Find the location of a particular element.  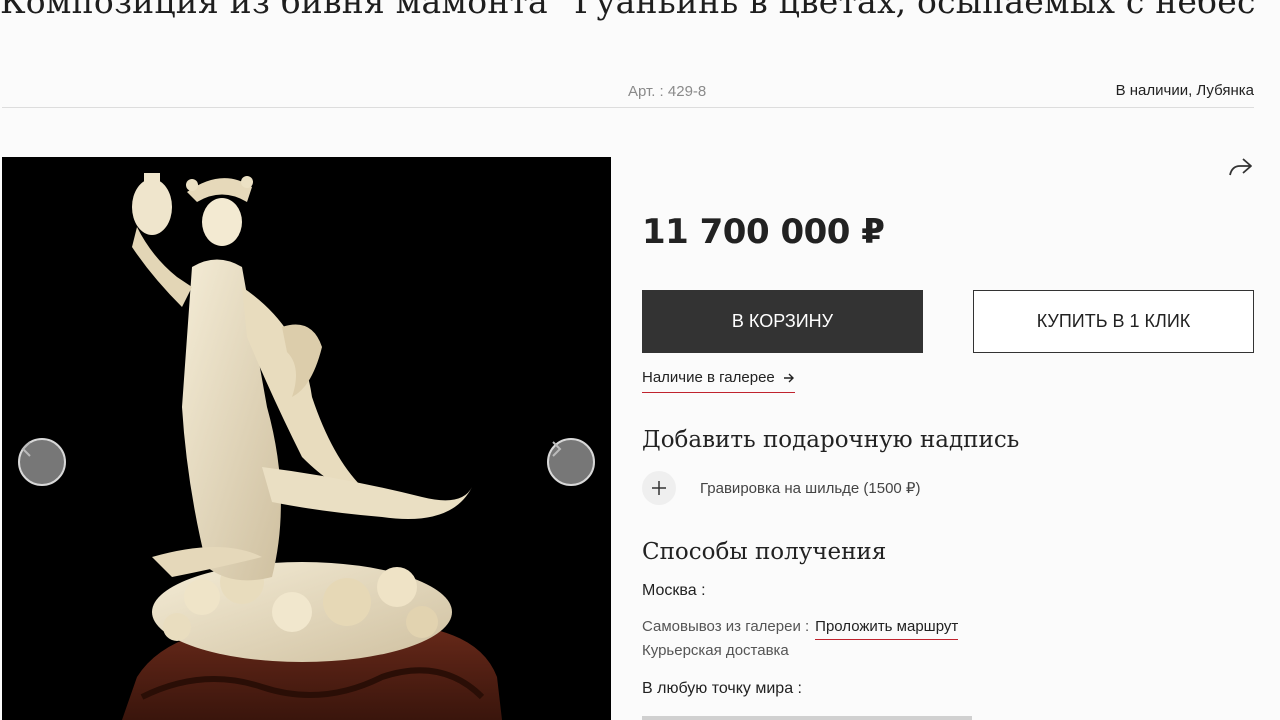

route-link: Проложить маршрут is located at coordinates (887, 629).